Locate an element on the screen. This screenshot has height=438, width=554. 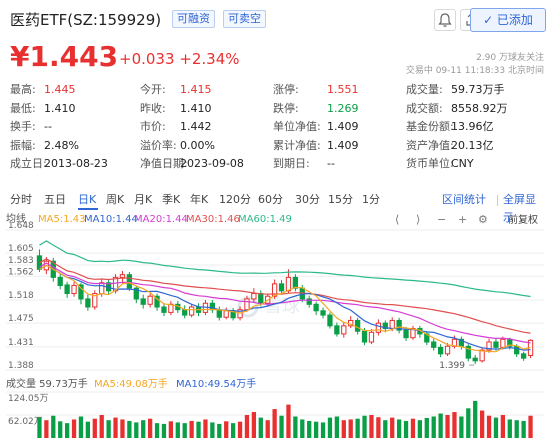
ma30-legend: MA30:1.46 is located at coordinates (213, 219).